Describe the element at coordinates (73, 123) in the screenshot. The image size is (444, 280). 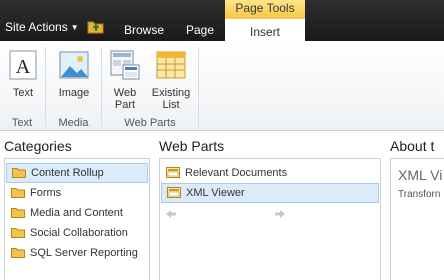
I see `ribbon-group-media: Media` at that location.